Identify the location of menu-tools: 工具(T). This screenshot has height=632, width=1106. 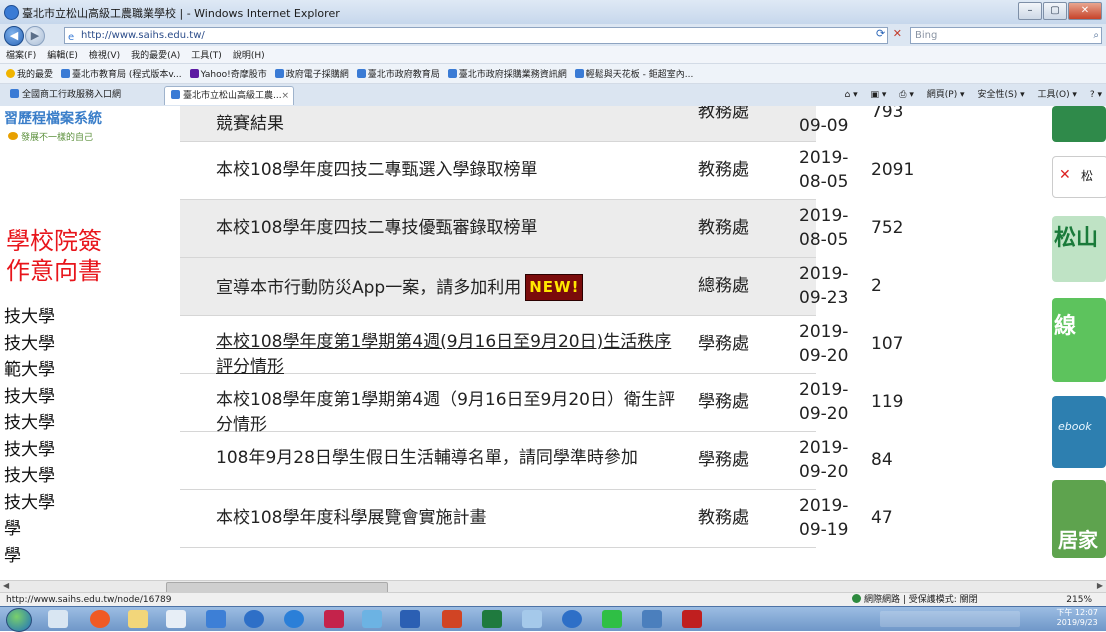
(206, 54).